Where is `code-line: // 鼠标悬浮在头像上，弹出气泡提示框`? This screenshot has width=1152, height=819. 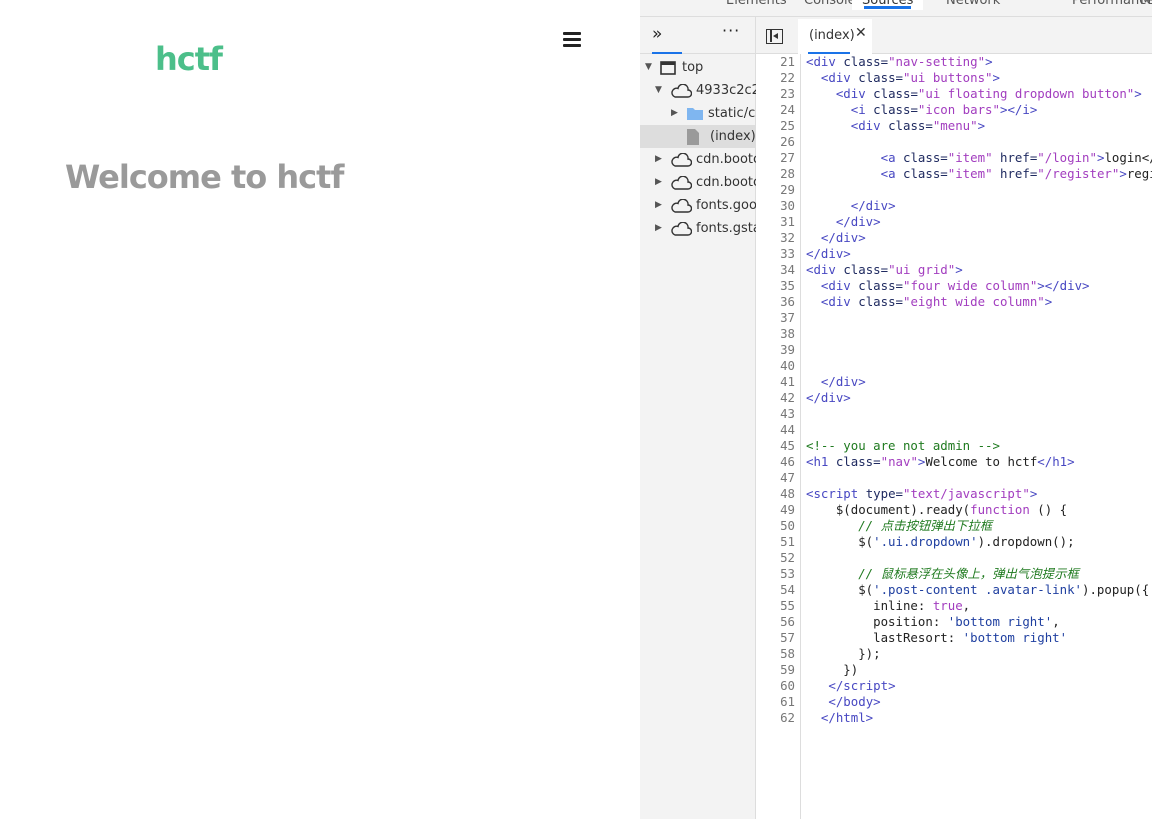 code-line: // 鼠标悬浮在头像上，弹出气泡提示框 is located at coordinates (942, 574).